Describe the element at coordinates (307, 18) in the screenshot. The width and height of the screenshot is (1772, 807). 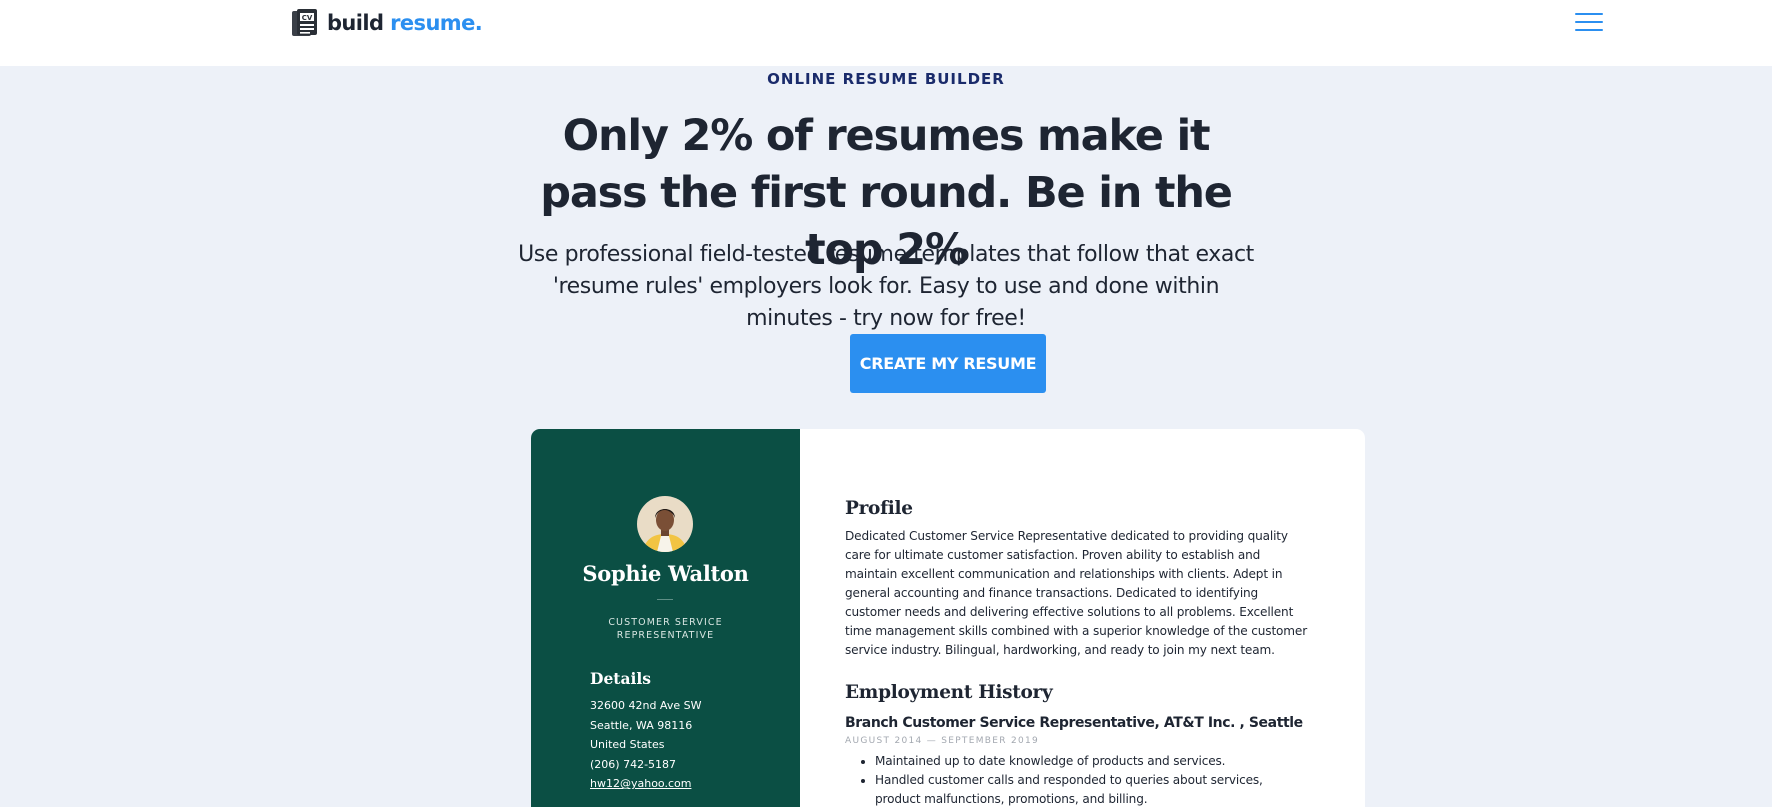
I see `logo-cv-text: CV` at that location.